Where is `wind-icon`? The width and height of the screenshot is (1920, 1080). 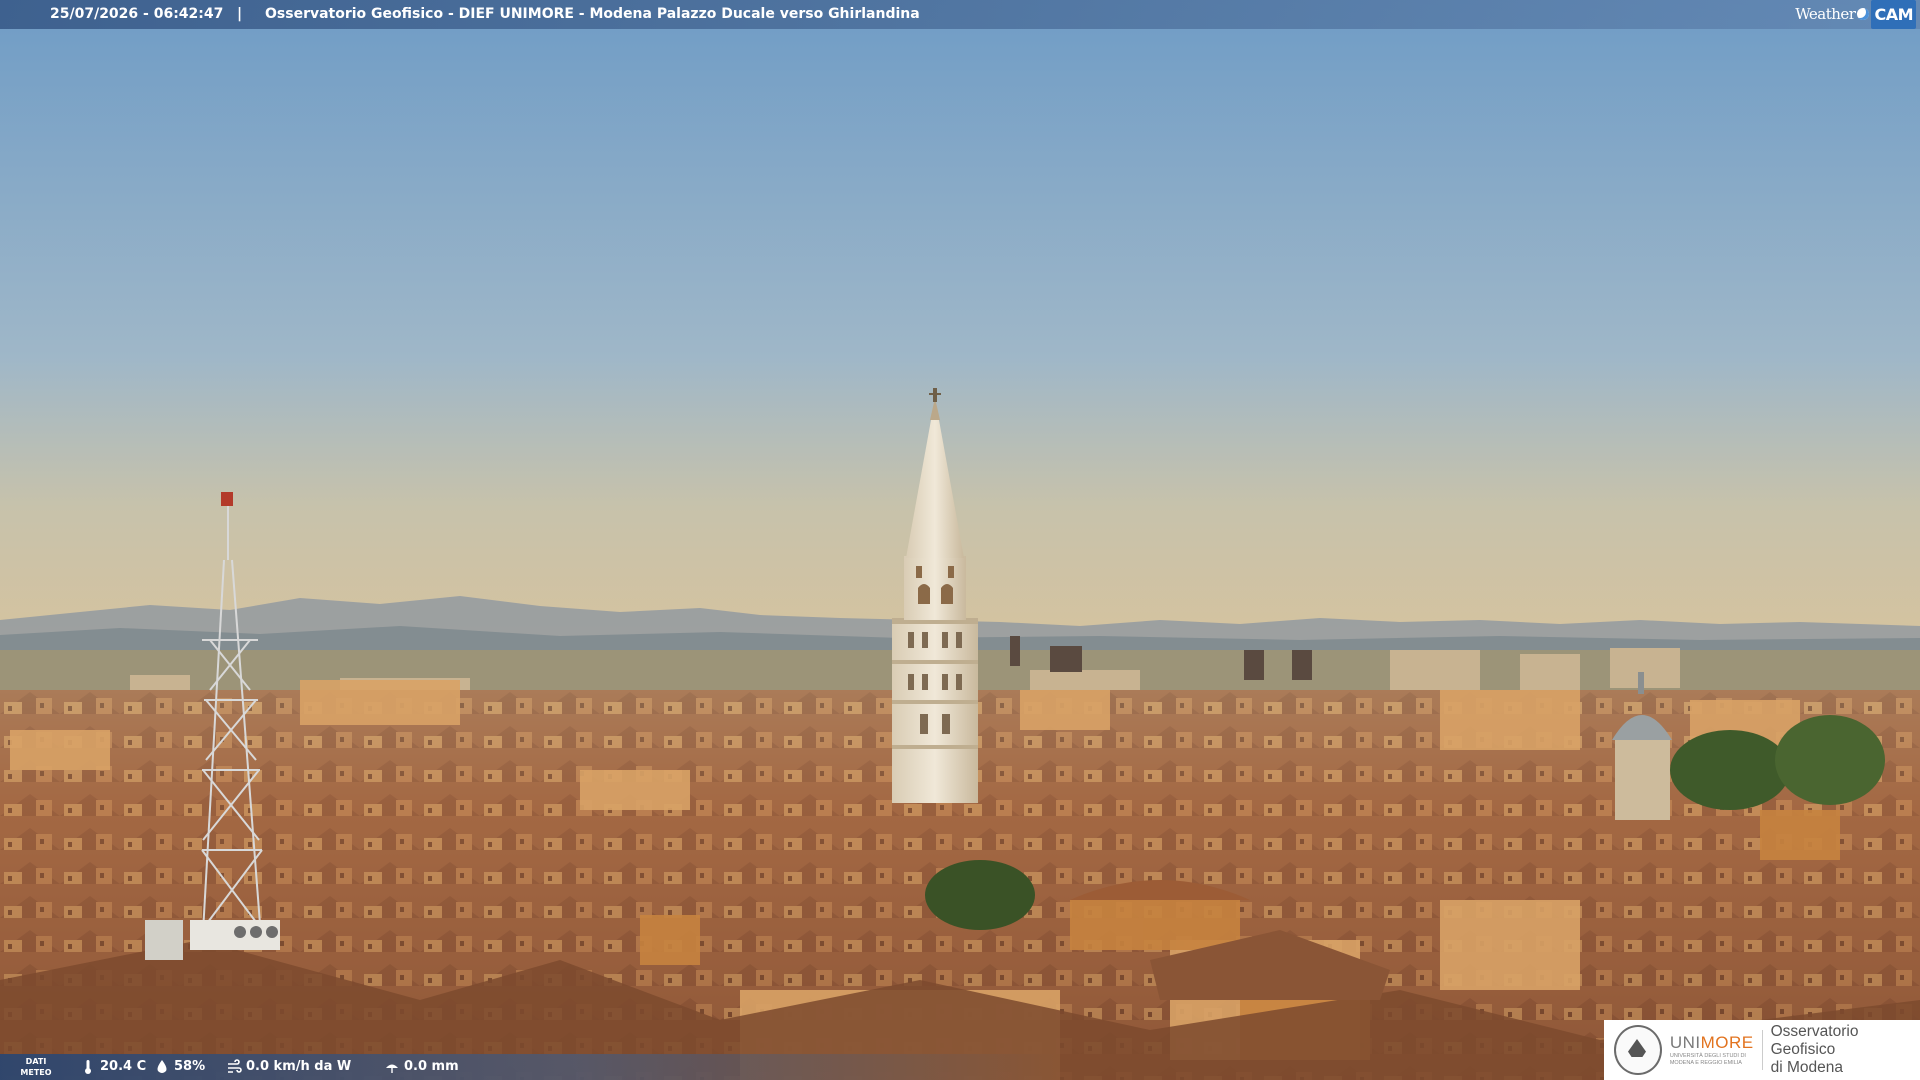
wind-icon is located at coordinates (235, 1066).